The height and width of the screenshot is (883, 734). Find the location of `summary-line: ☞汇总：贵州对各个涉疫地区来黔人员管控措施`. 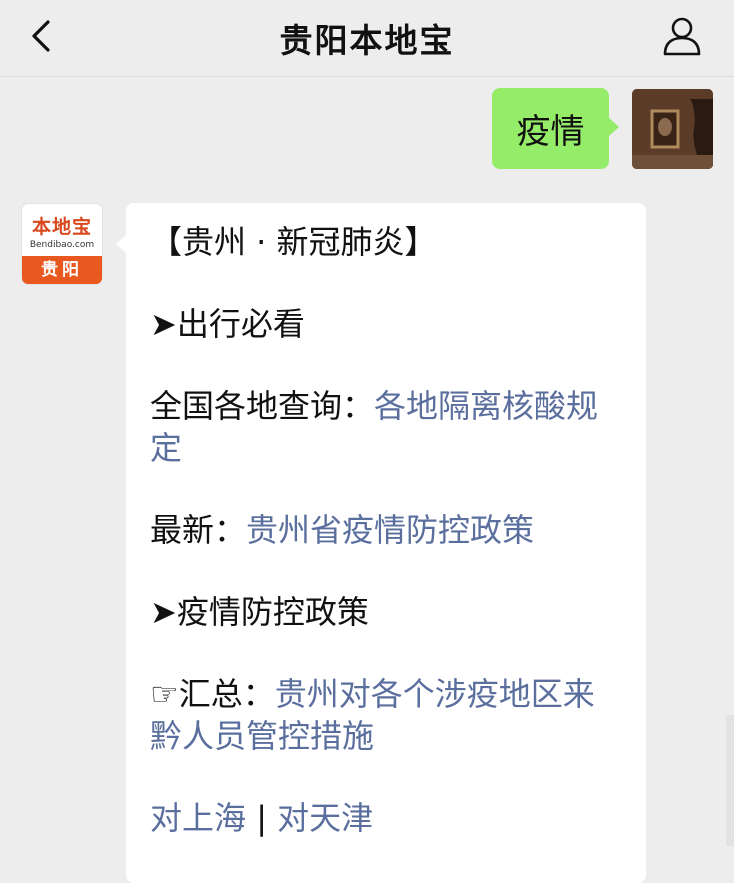

summary-line: ☞汇总：贵州对各个涉疫地区来黔人员管控措施 is located at coordinates (387, 715).